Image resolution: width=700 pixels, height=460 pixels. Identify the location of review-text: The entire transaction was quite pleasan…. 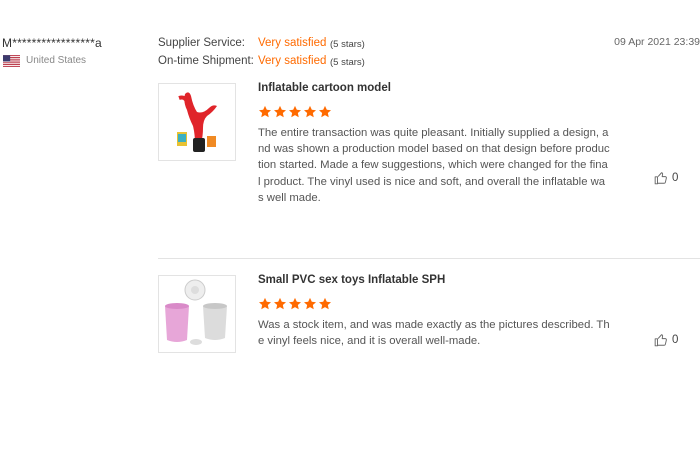
(434, 165).